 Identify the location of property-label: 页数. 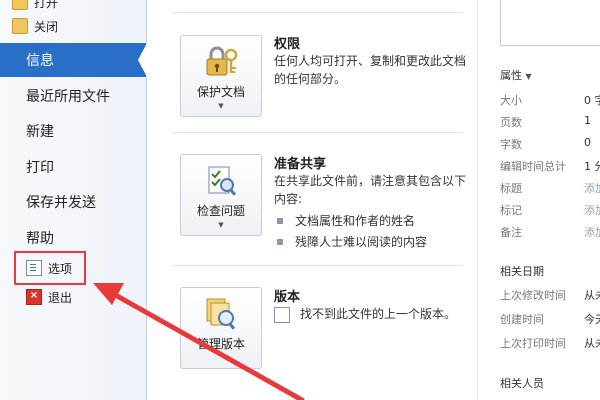
(511, 122).